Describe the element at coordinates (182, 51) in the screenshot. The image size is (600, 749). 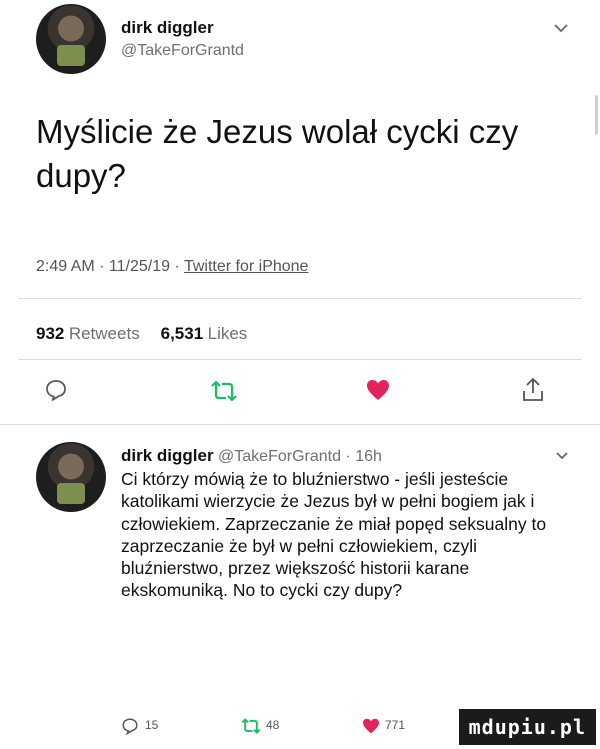
I see `author-handle: @TakeForGrantd` at that location.